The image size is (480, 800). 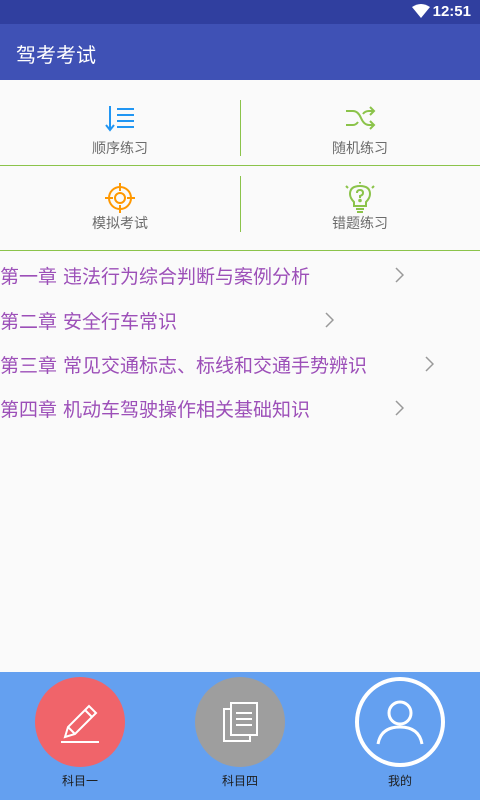 I want to click on nav-subject-four-circle, so click(x=240, y=722).